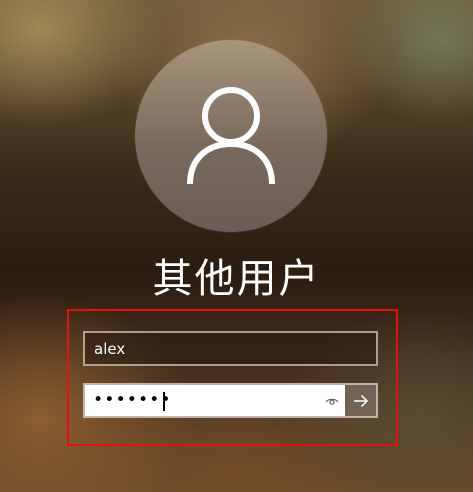 This screenshot has height=492, width=473. I want to click on password-row: •••••••, so click(230, 400).